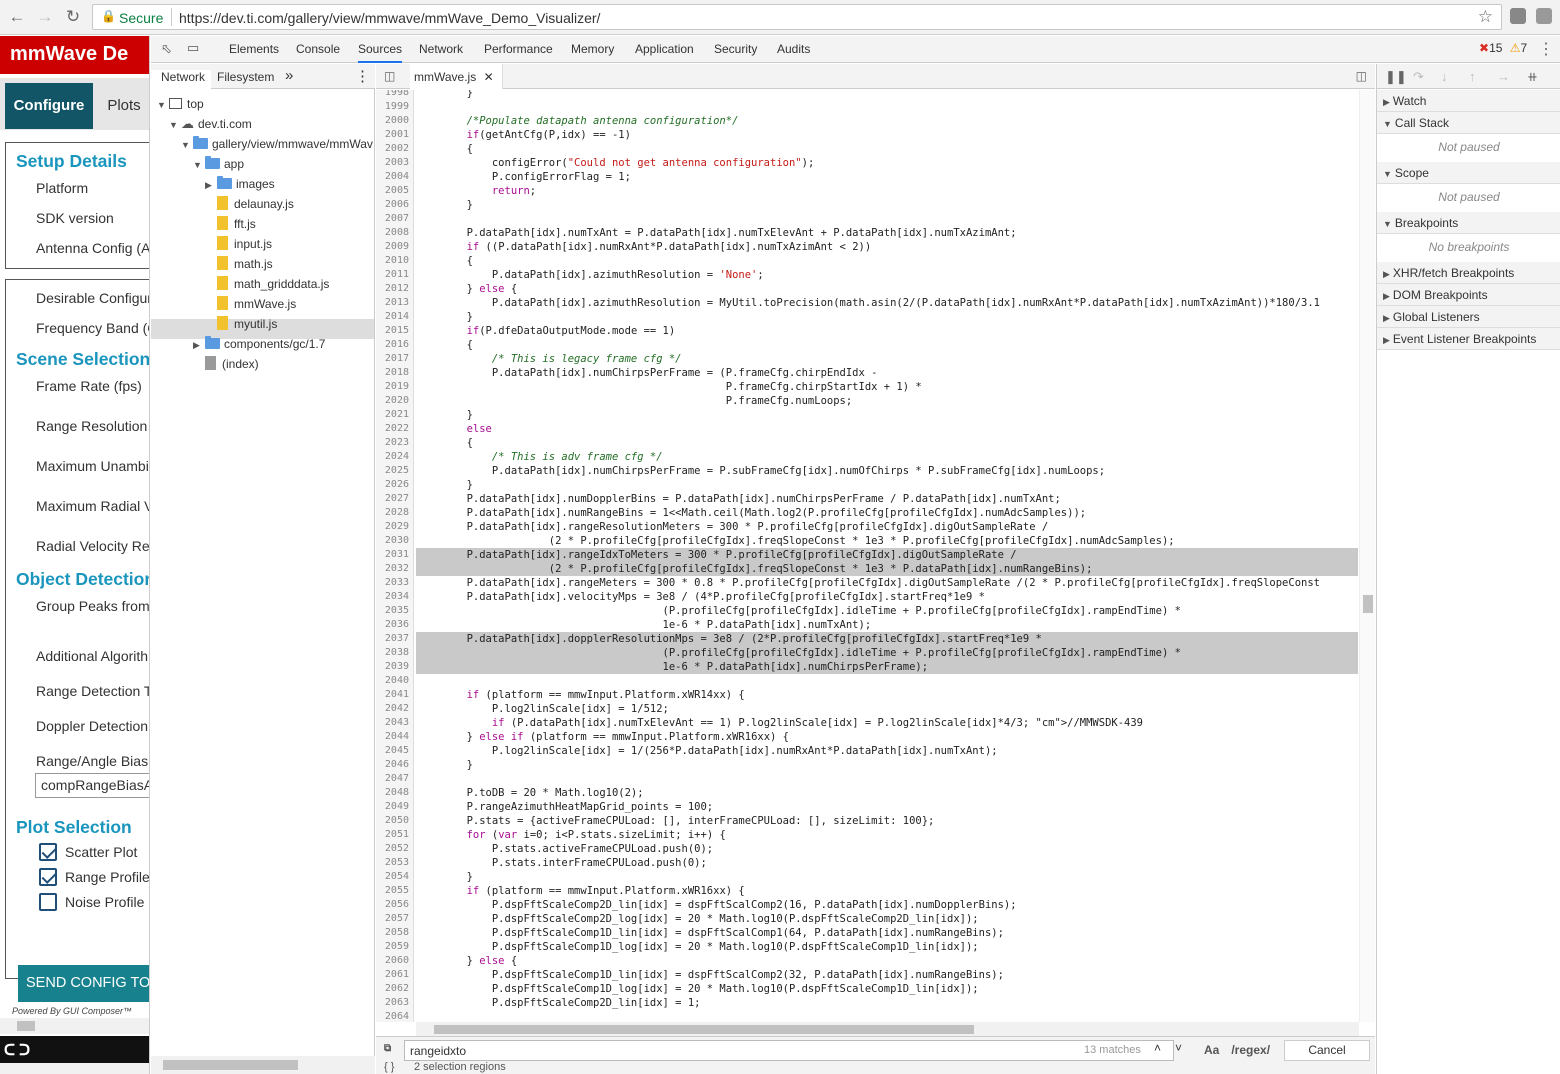  I want to click on tree-item: ▼ ☁ dev.ti.com, so click(210, 124).